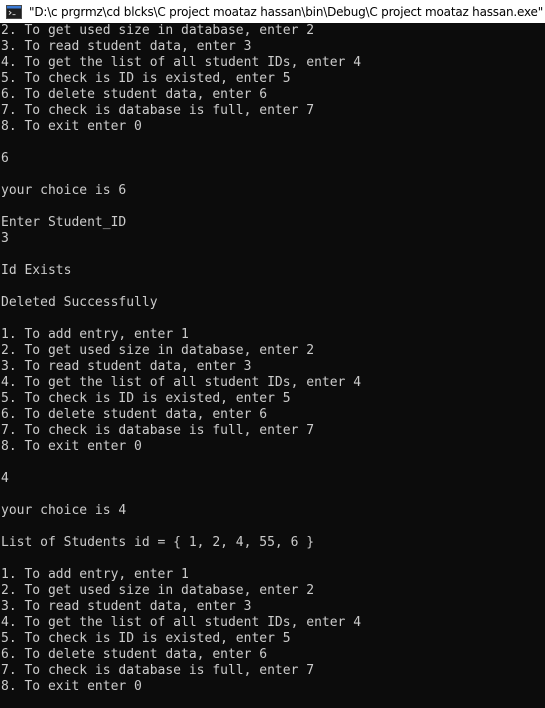  I want to click on console-line: 3, so click(5, 238).